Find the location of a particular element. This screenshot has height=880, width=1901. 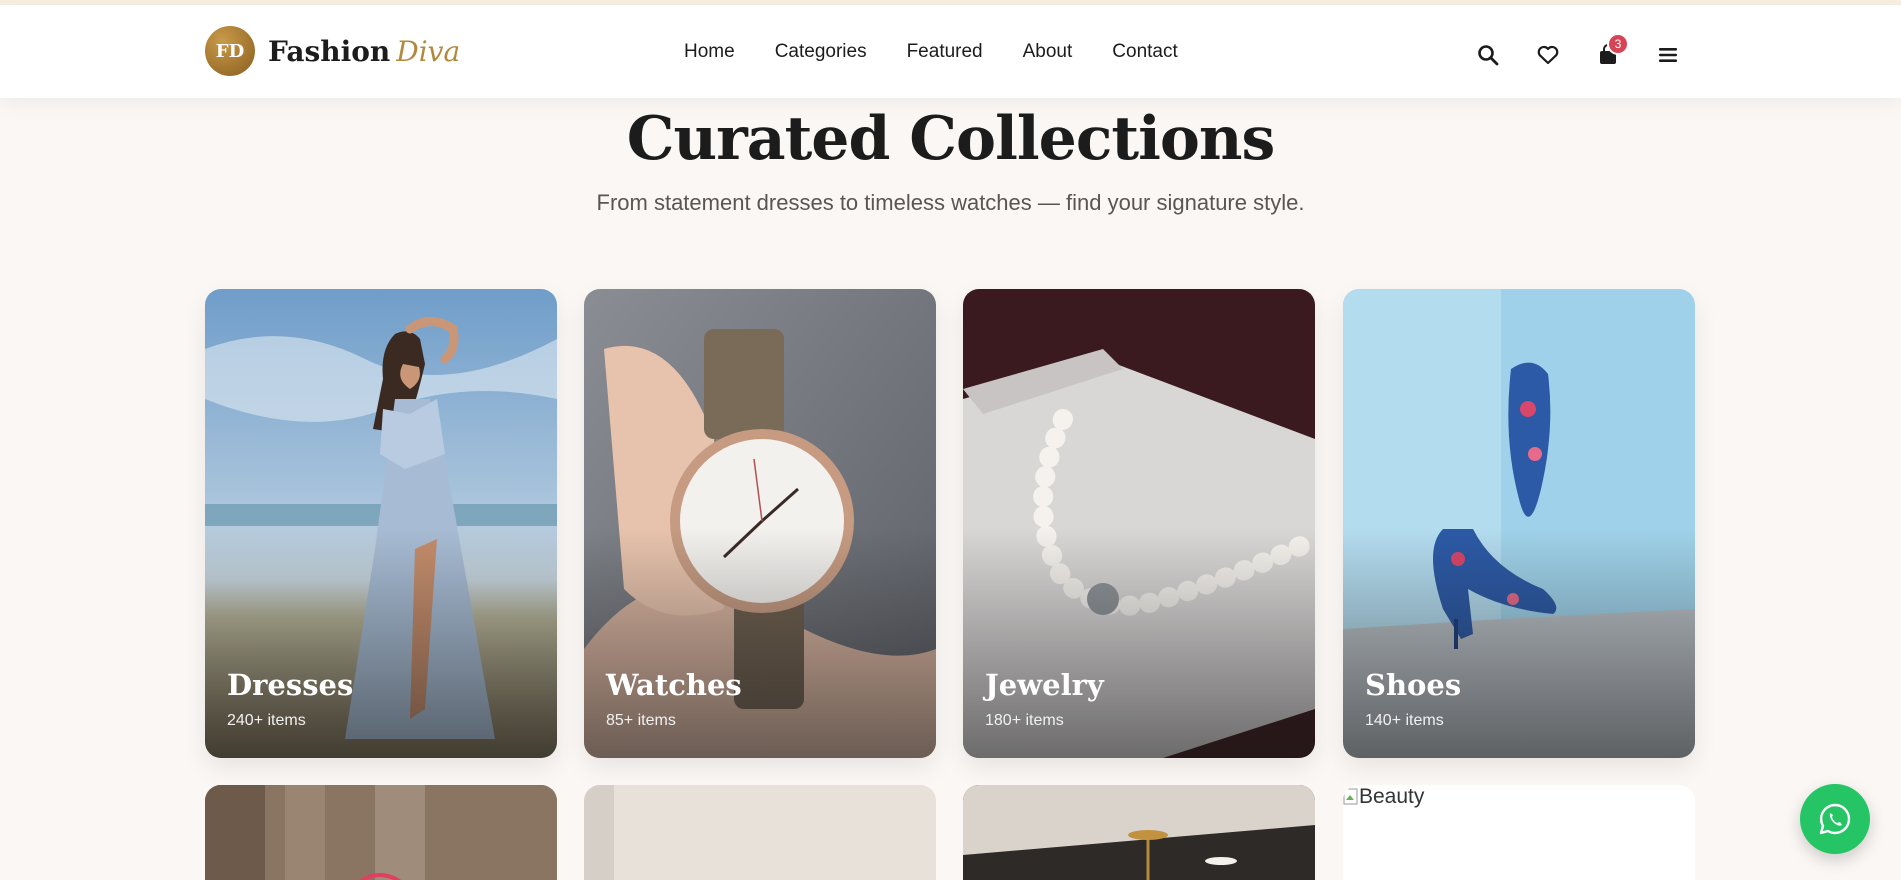

hamburger-menu-icon is located at coordinates (1668, 55).